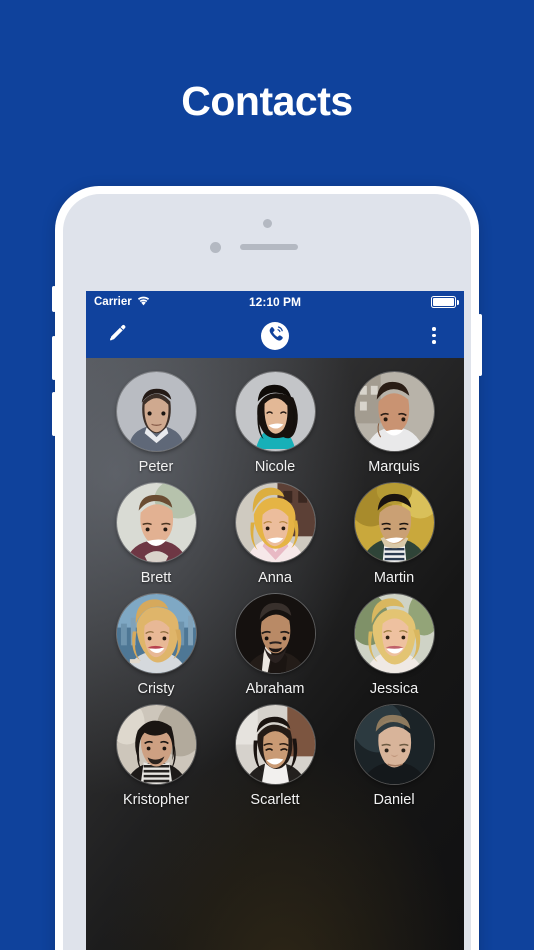 Image resolution: width=534 pixels, height=950 pixels. What do you see at coordinates (215, 247) in the screenshot?
I see `proximity-sensor-icon` at bounding box center [215, 247].